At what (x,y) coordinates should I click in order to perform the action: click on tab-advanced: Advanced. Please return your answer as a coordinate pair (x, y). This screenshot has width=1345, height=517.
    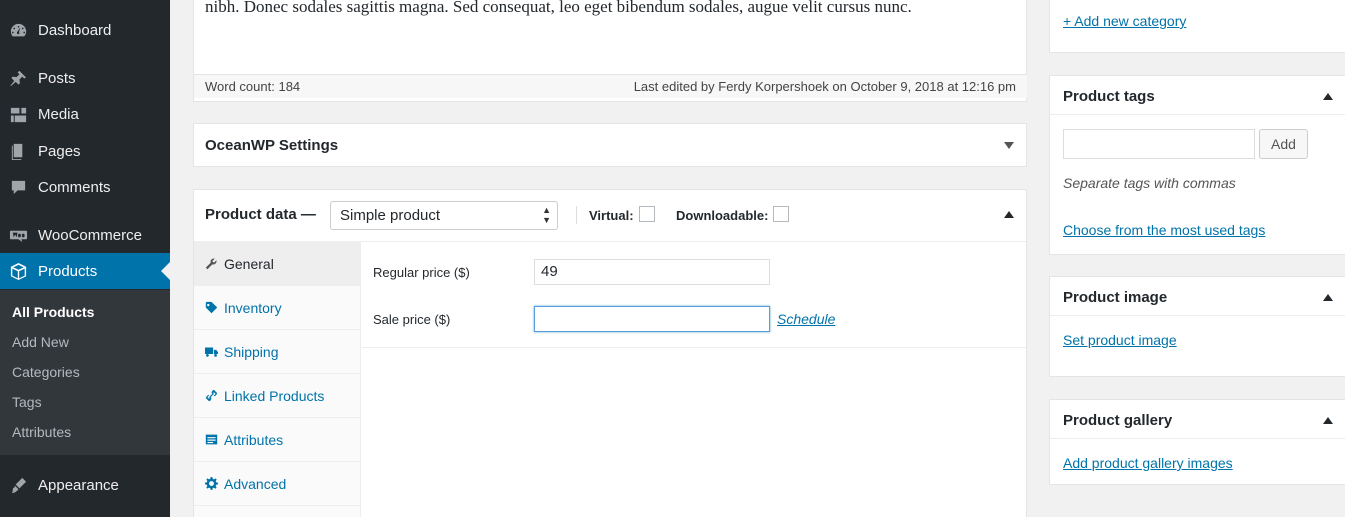
    Looking at the image, I should click on (277, 484).